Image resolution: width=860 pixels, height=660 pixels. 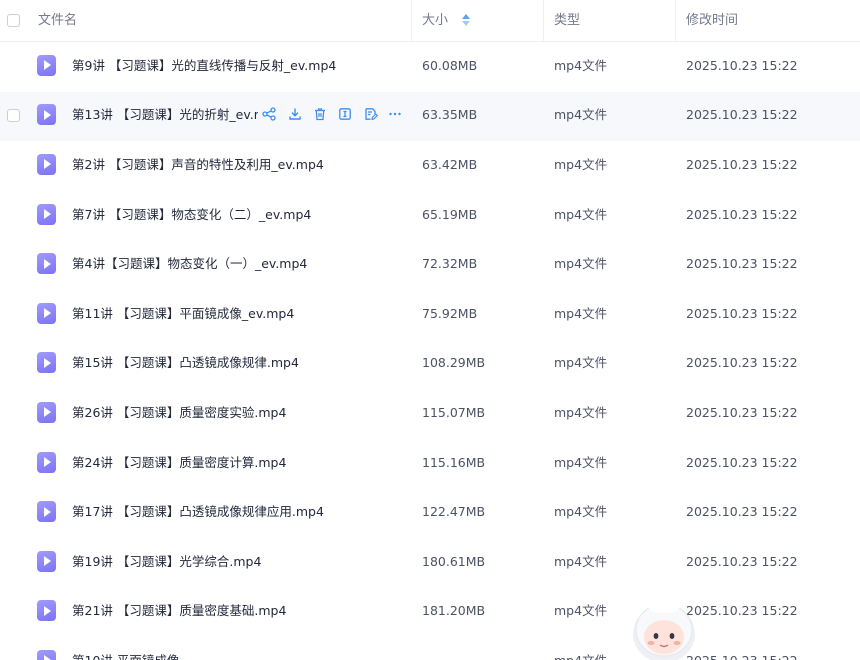 I want to click on select-all-checkbox, so click(x=13, y=20).